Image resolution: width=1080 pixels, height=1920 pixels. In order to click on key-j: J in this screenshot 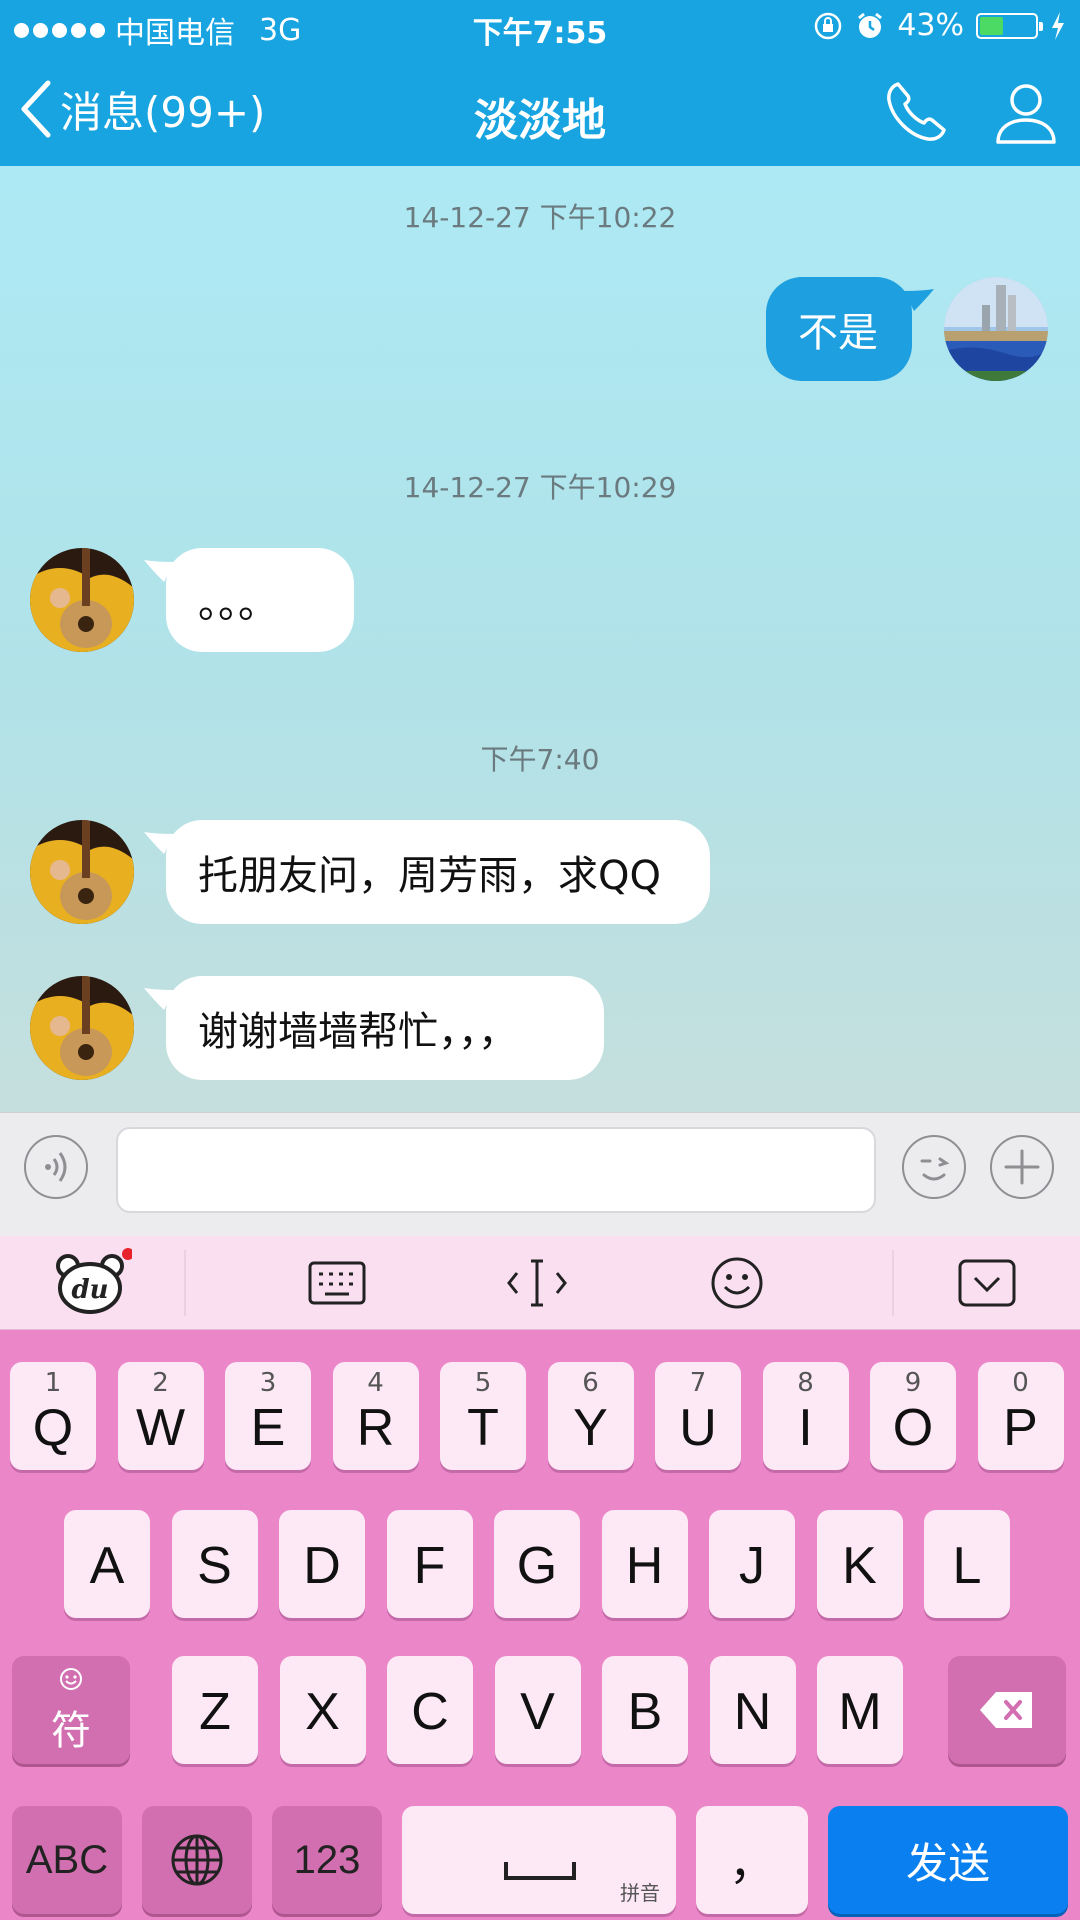, I will do `click(752, 1564)`.